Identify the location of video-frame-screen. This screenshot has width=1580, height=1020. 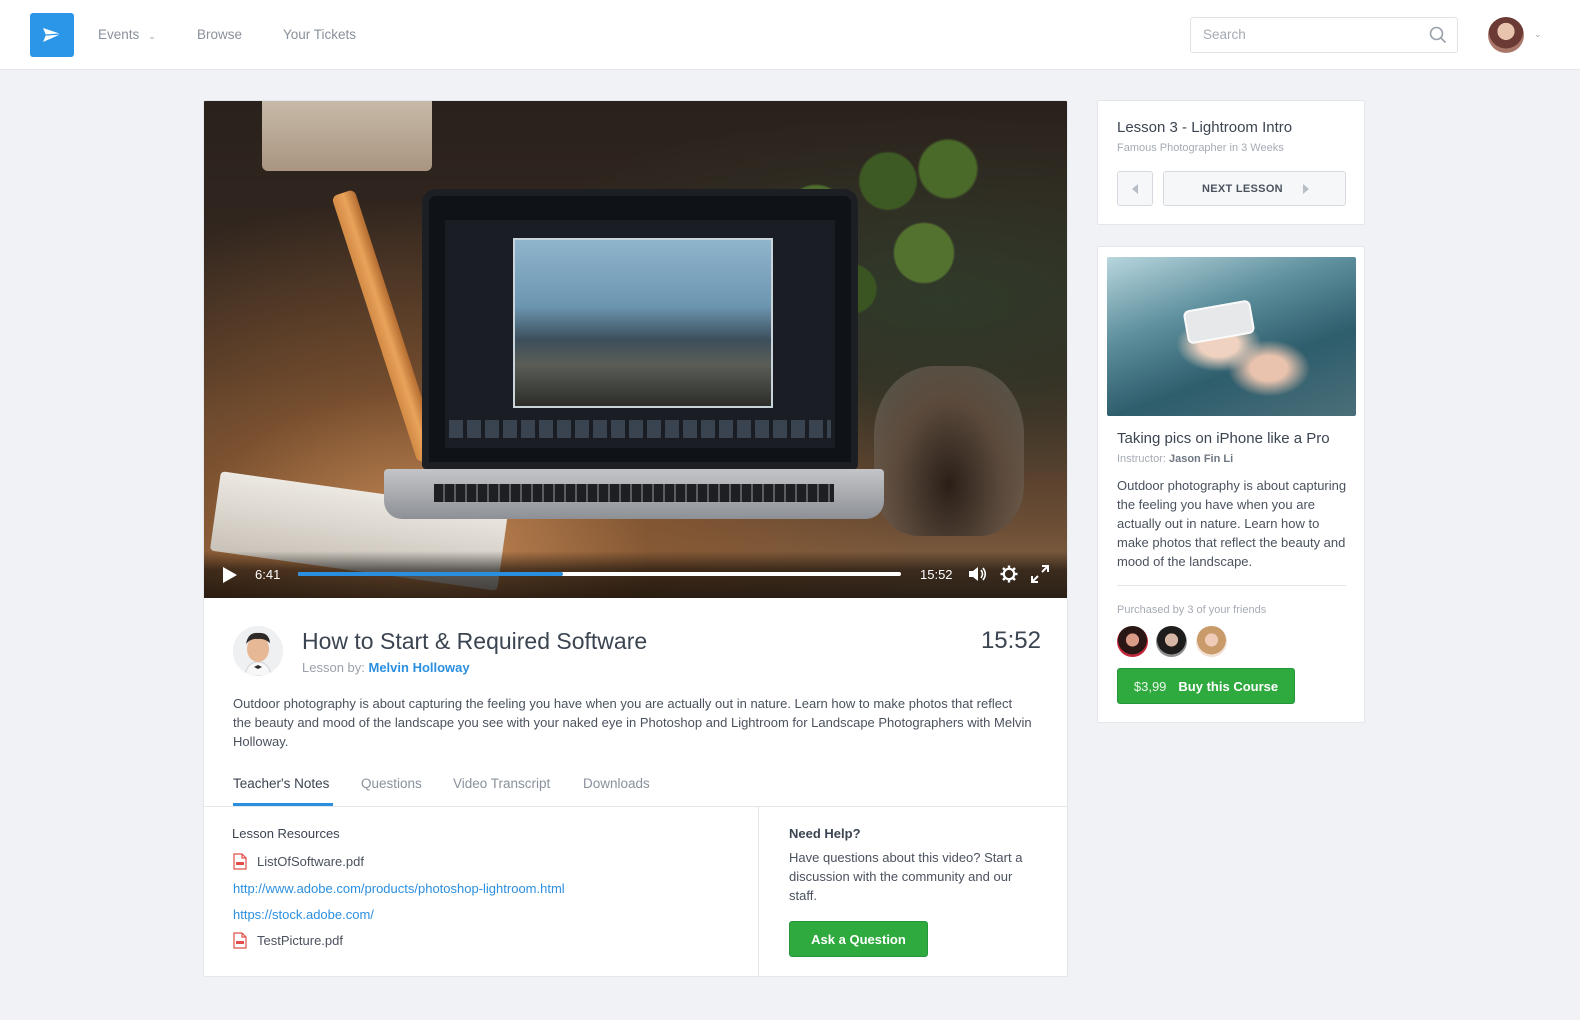
(640, 334).